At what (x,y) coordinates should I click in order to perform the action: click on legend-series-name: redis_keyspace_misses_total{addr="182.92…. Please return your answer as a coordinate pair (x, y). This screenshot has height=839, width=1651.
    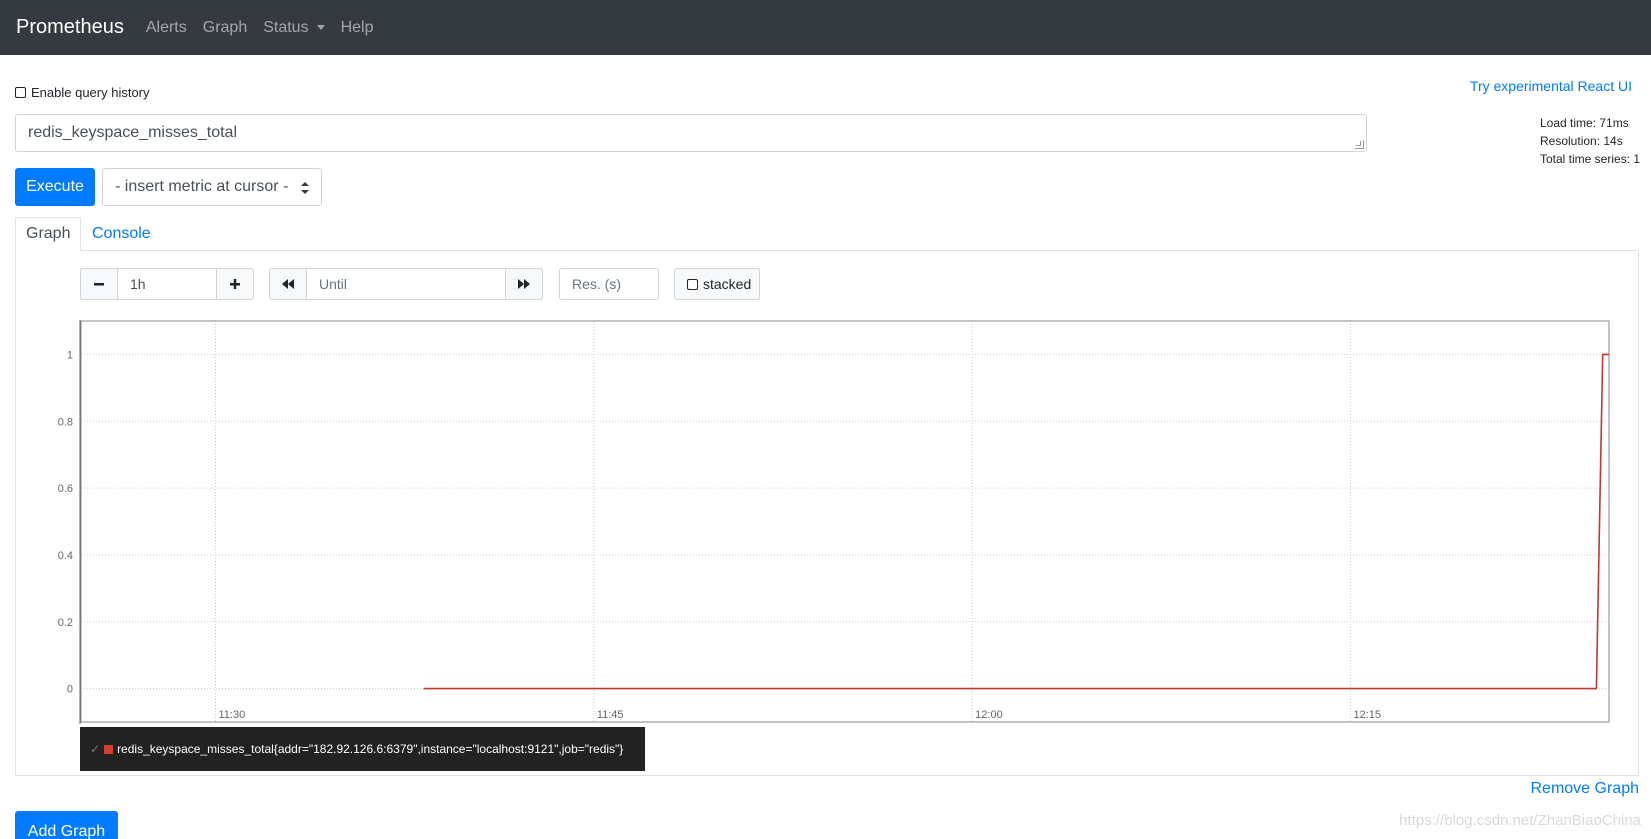
    Looking at the image, I should click on (370, 749).